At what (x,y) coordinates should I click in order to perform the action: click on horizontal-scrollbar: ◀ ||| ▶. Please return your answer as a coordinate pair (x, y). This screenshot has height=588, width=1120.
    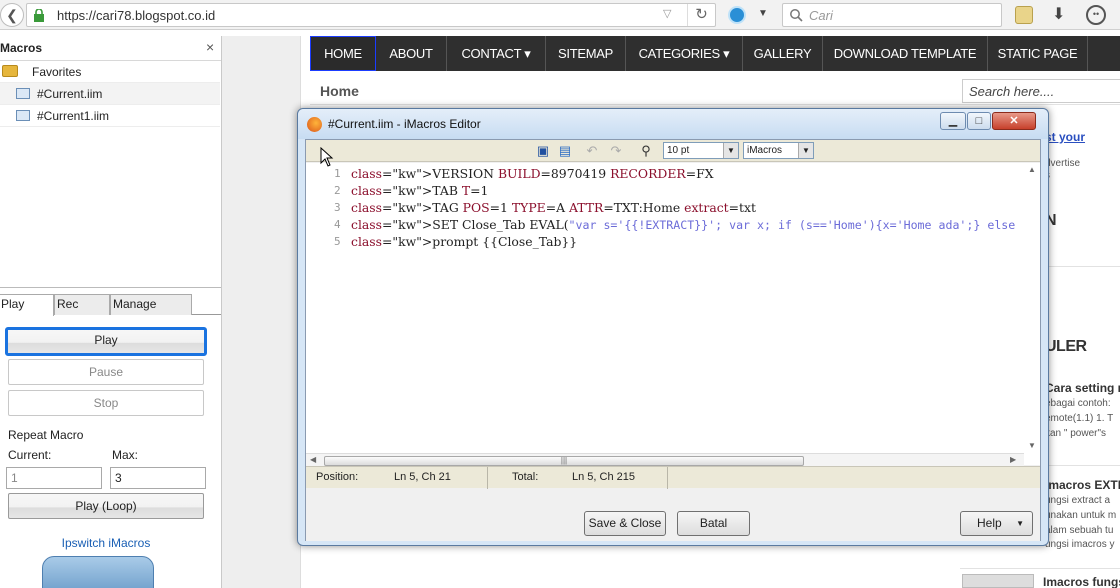
    Looking at the image, I should click on (665, 460).